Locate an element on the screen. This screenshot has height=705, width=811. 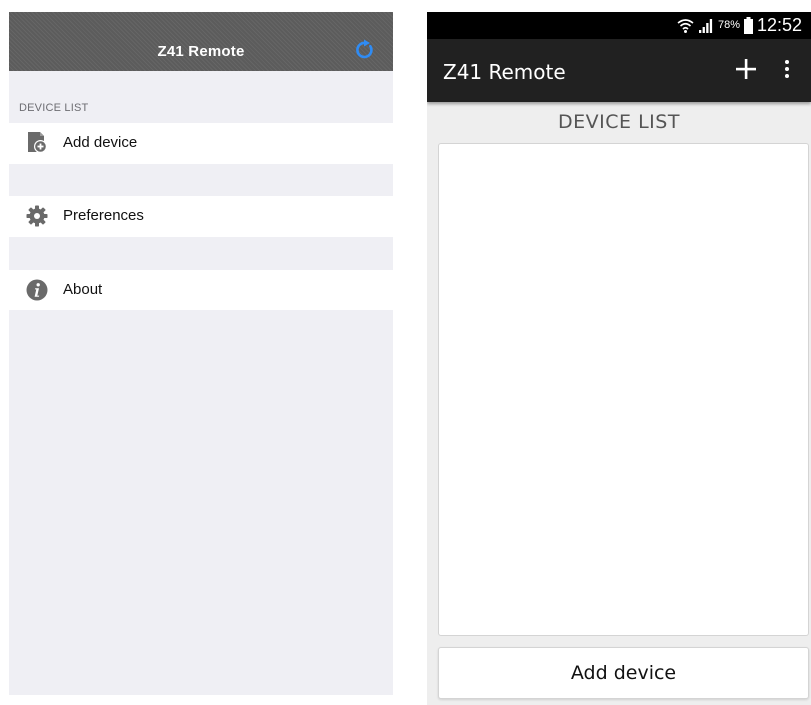
signal-icon is located at coordinates (706, 26).